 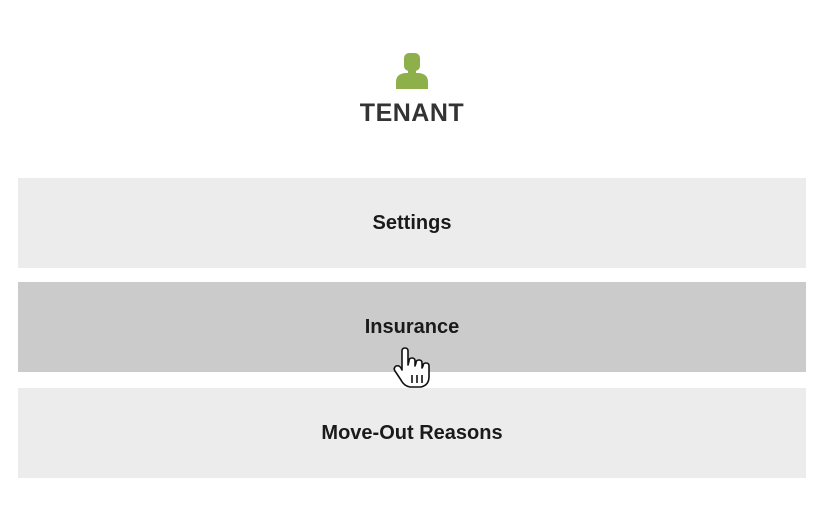 I want to click on move-out-reasons-label: Move-Out Reasons, so click(x=412, y=432).